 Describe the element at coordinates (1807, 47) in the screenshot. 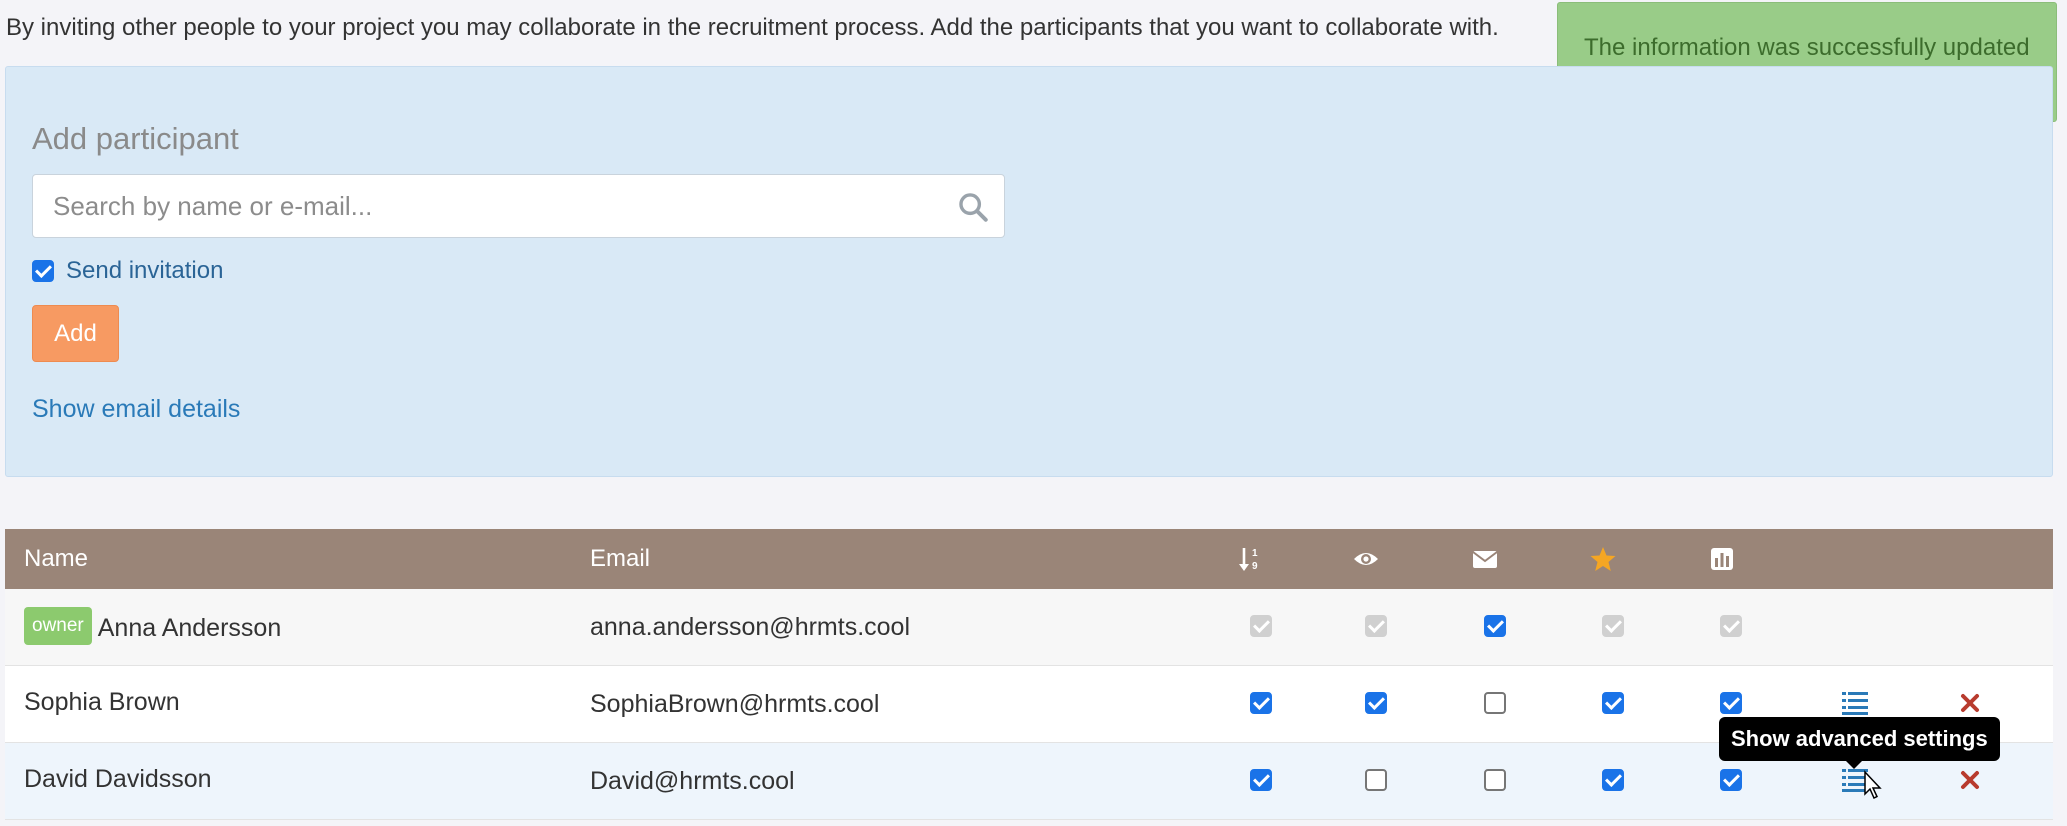

I see `toast-message: The information was successfully updated` at that location.